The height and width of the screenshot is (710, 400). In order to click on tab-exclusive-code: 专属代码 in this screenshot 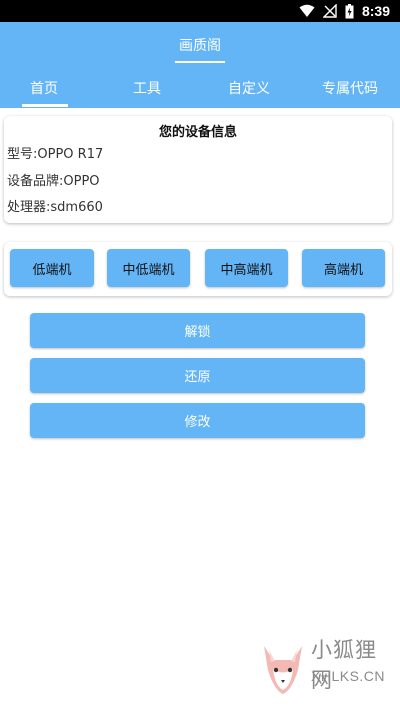, I will do `click(350, 88)`.